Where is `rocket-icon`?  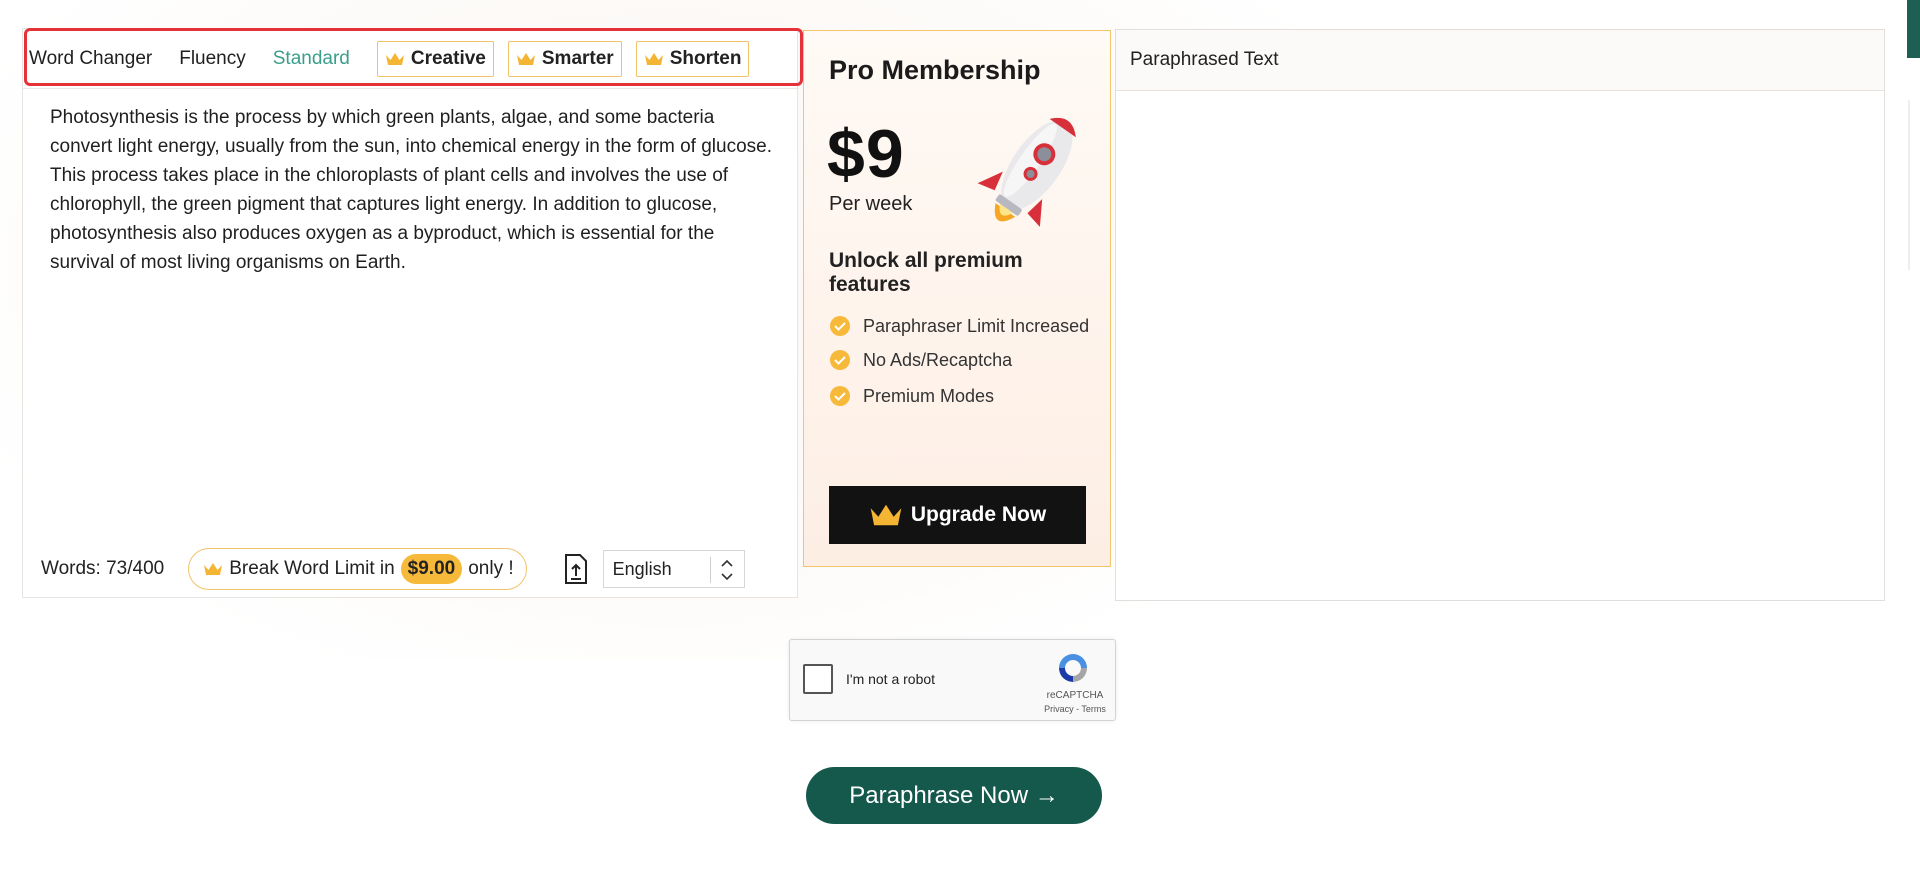 rocket-icon is located at coordinates (1026, 172).